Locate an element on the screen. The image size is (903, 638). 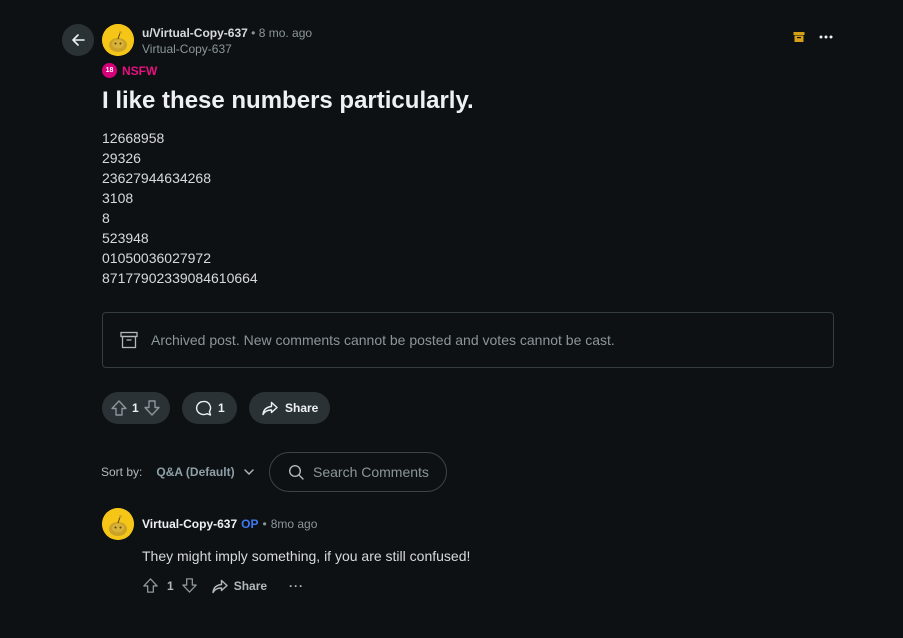
body-line: 87177902339084610664 is located at coordinates (180, 278).